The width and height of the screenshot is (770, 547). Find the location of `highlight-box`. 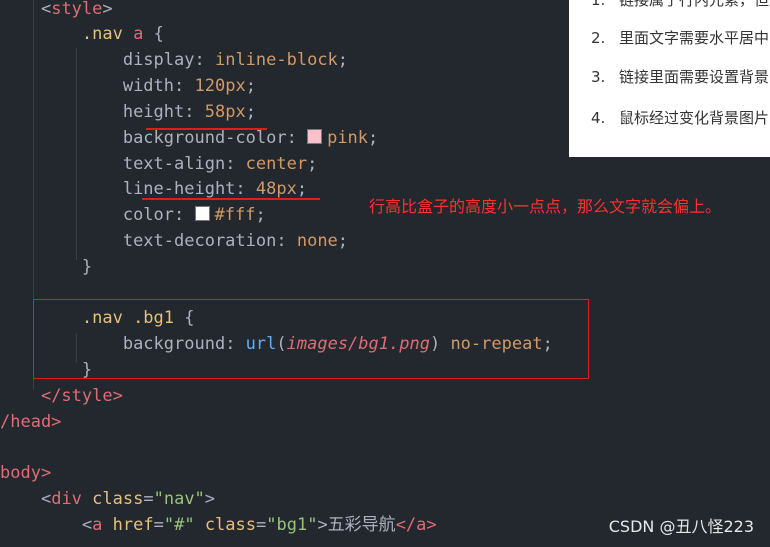

highlight-box is located at coordinates (311, 339).